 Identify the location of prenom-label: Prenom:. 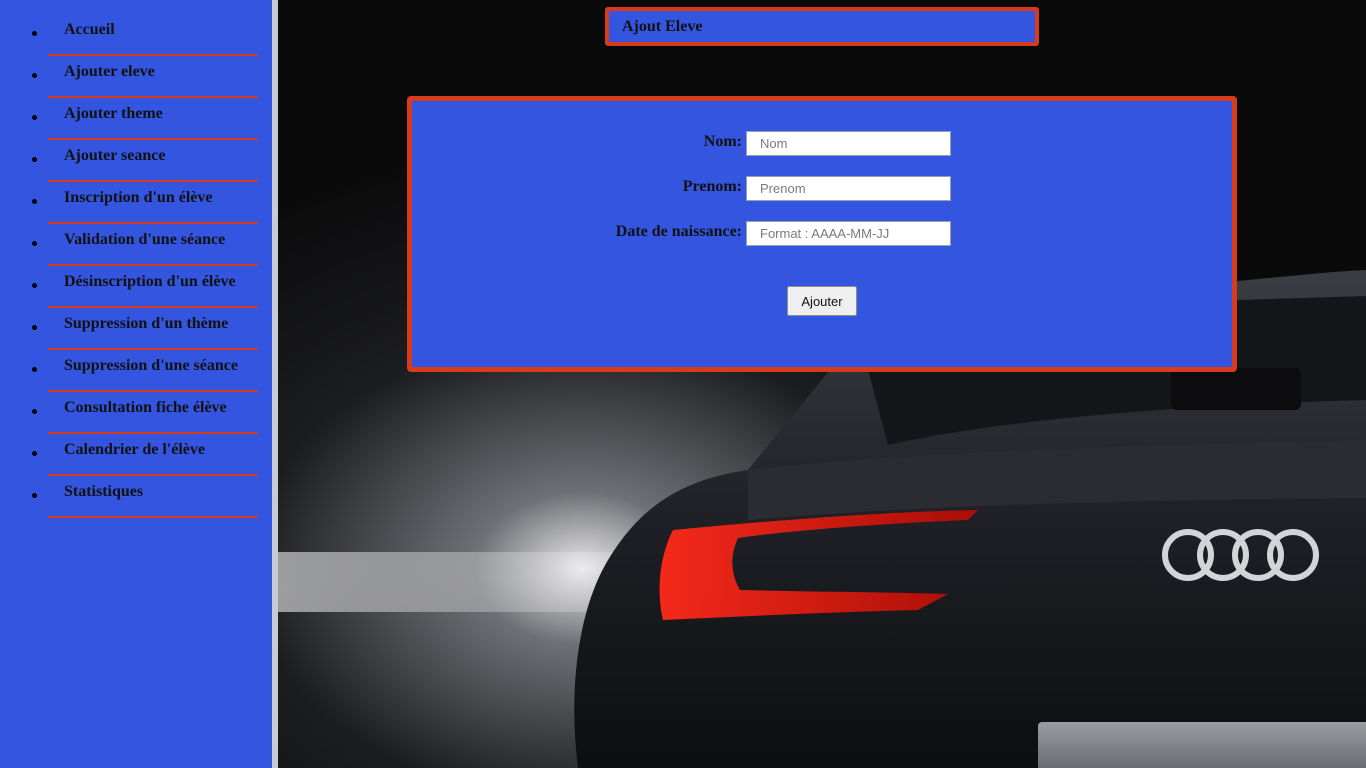
(712, 186).